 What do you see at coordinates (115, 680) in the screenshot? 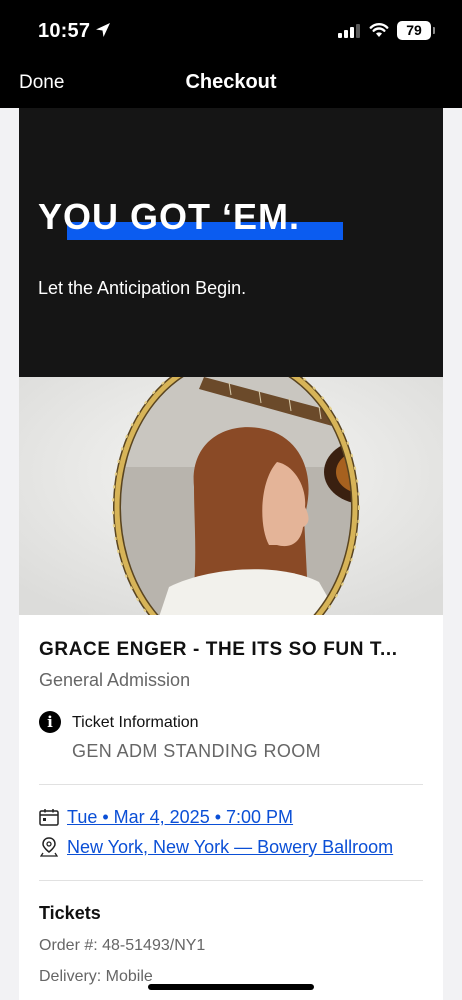
I see `admission-type: General Admission` at bounding box center [115, 680].